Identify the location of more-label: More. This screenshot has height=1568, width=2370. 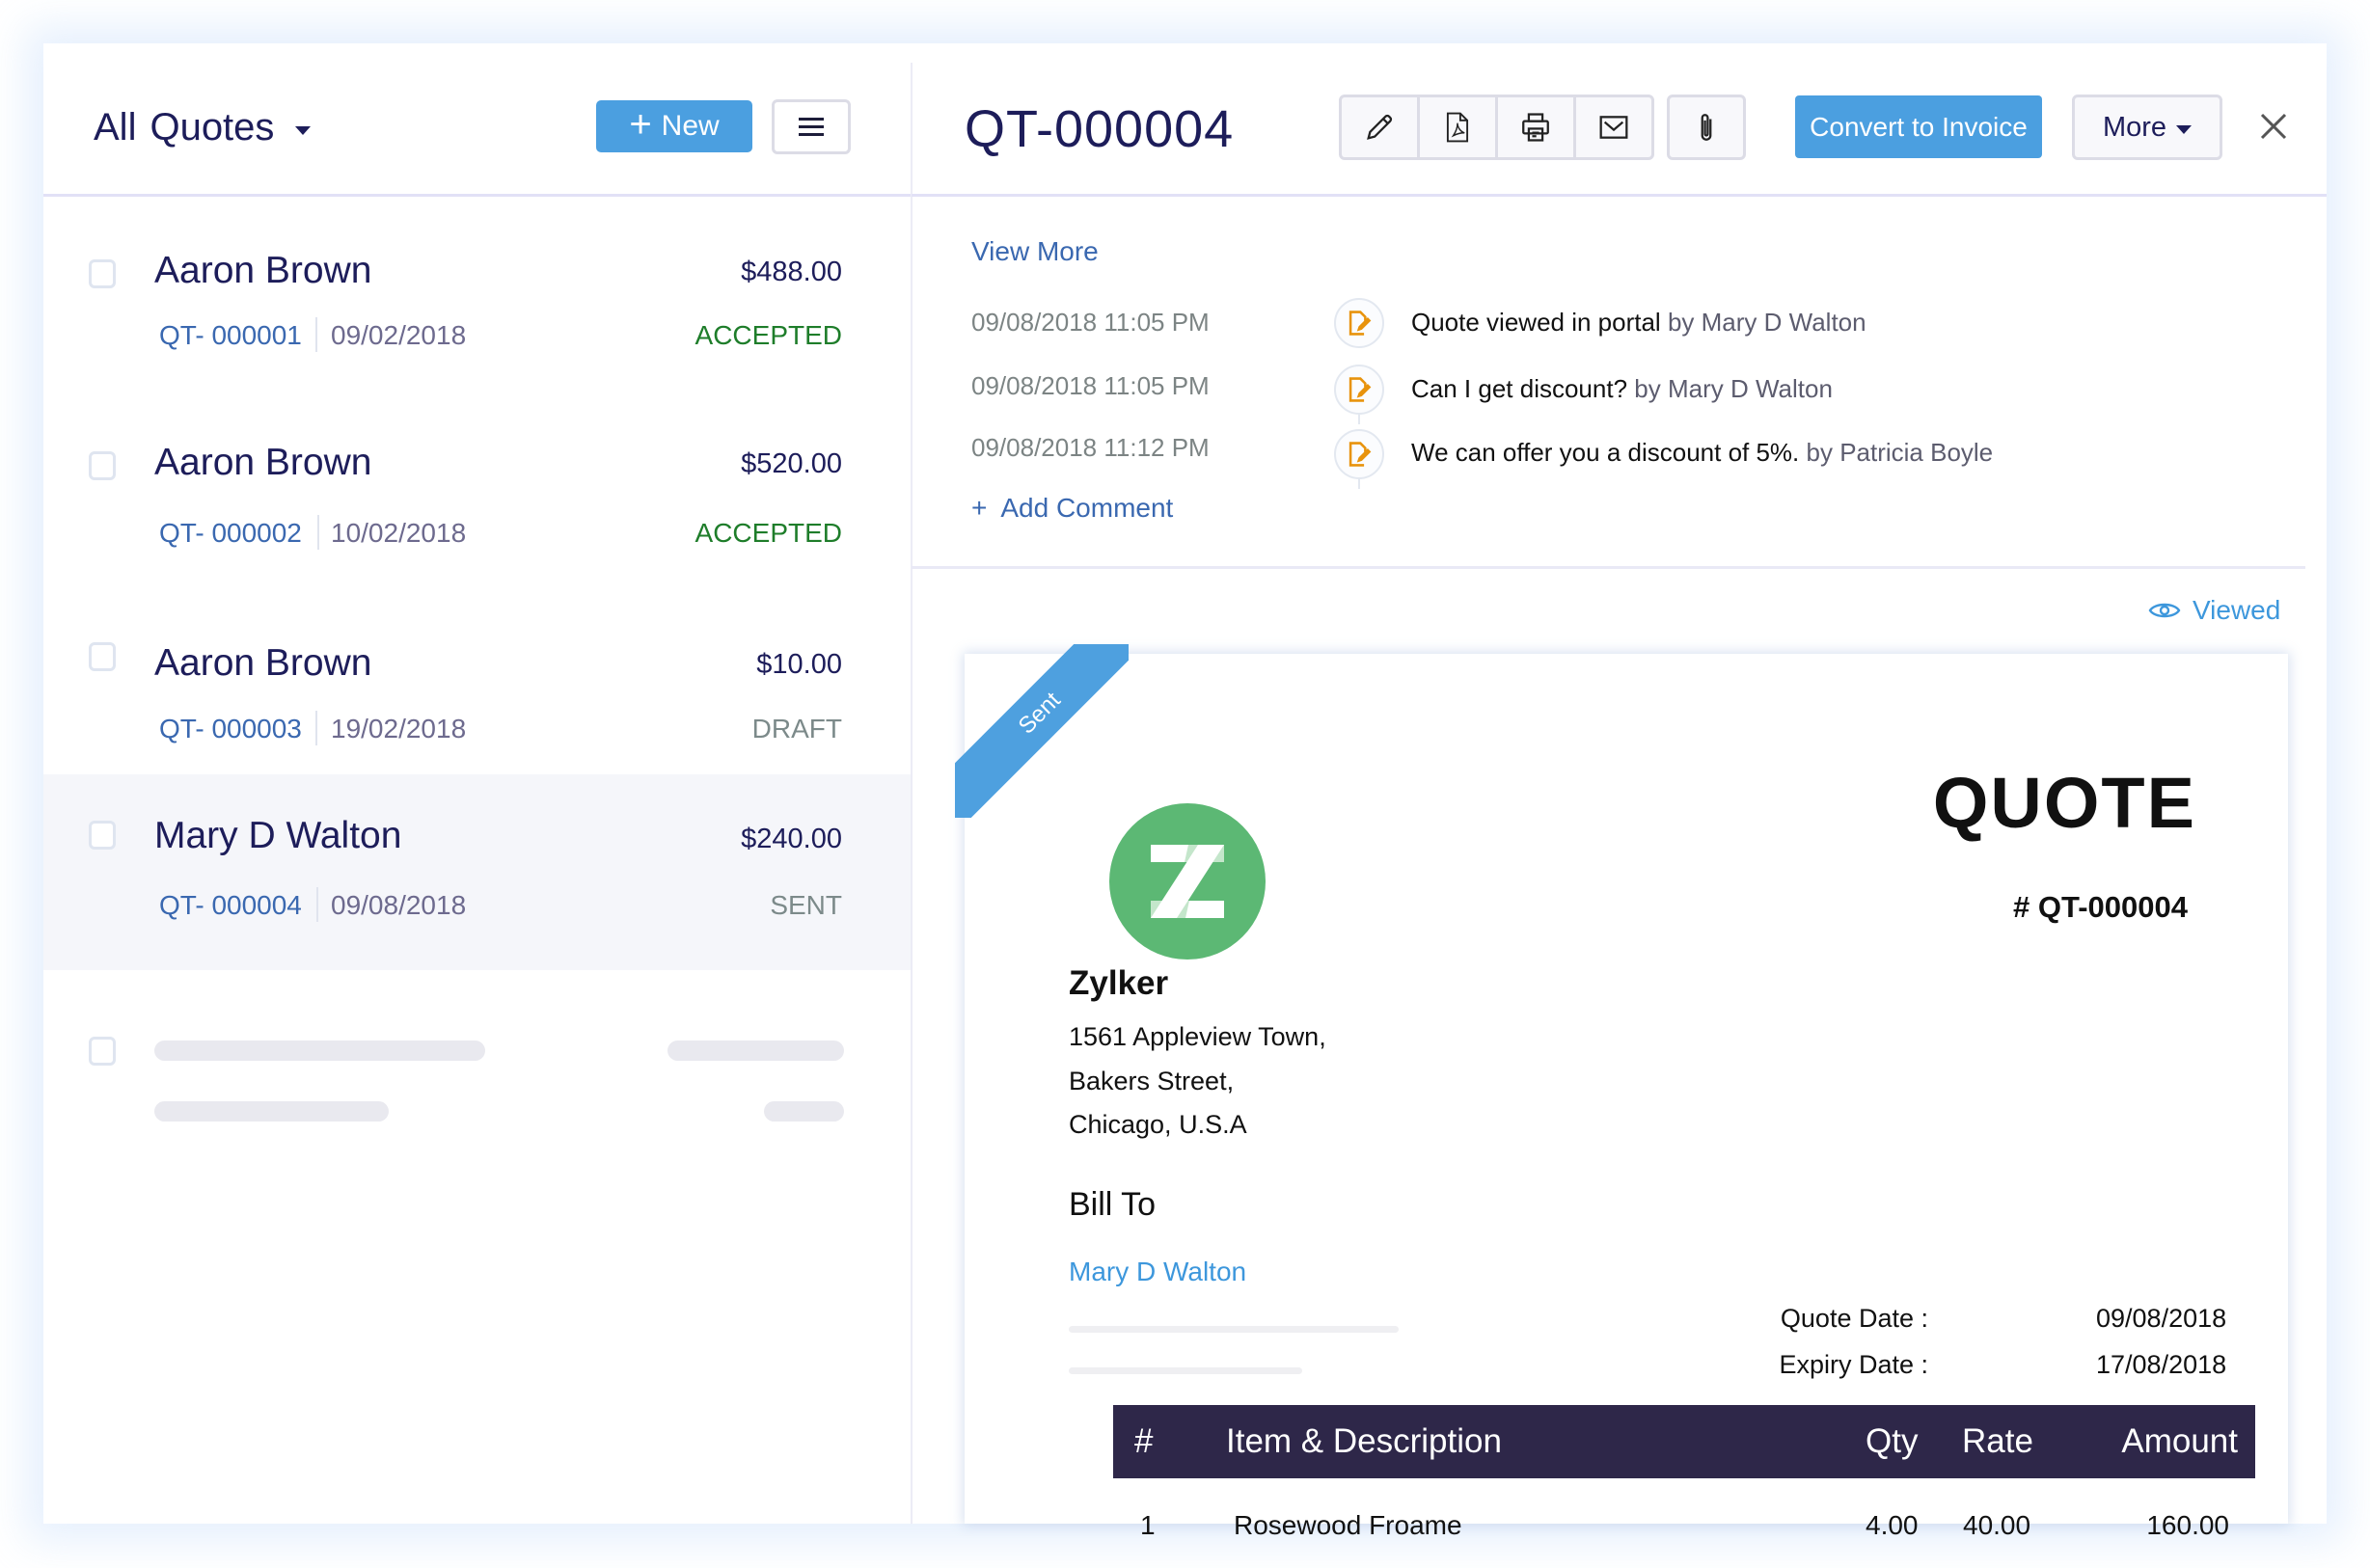
(2134, 127).